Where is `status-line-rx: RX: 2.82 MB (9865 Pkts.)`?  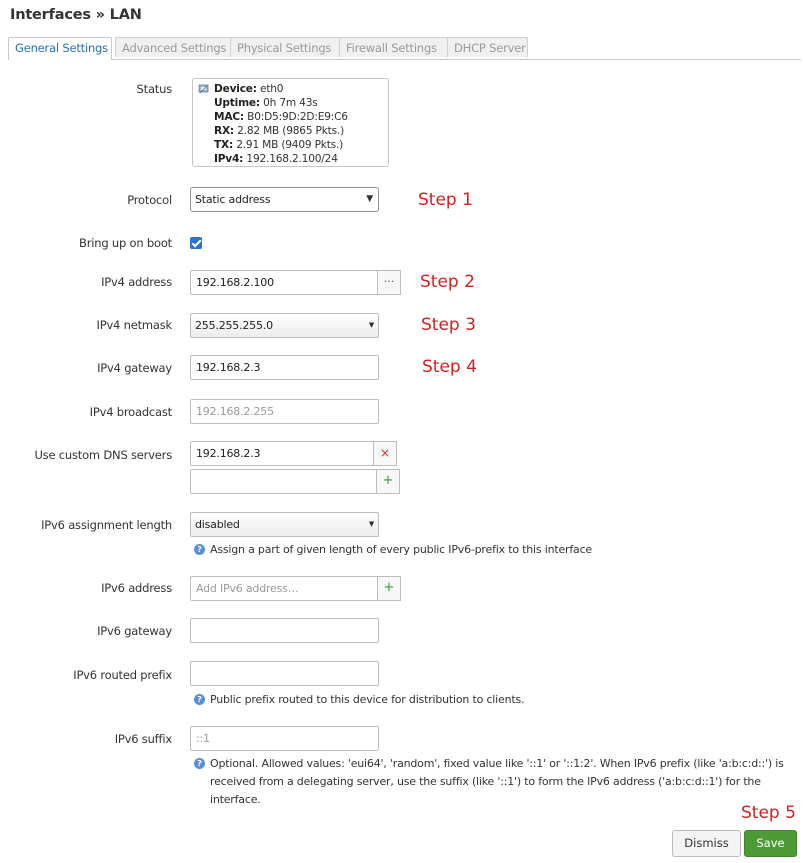
status-line-rx: RX: 2.82 MB (9865 Pkts.) is located at coordinates (279, 131).